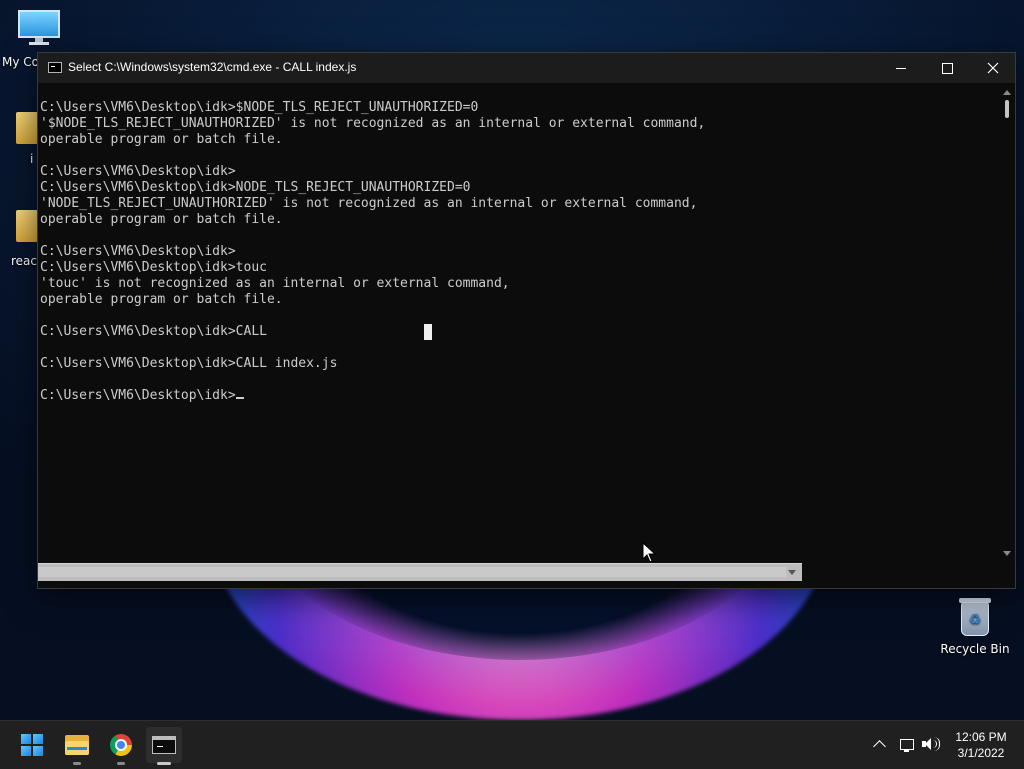 This screenshot has height=769, width=1024. What do you see at coordinates (153, 267) in the screenshot?
I see `console-line-text: C:\Users\VM6\Desktop\idk>touc` at bounding box center [153, 267].